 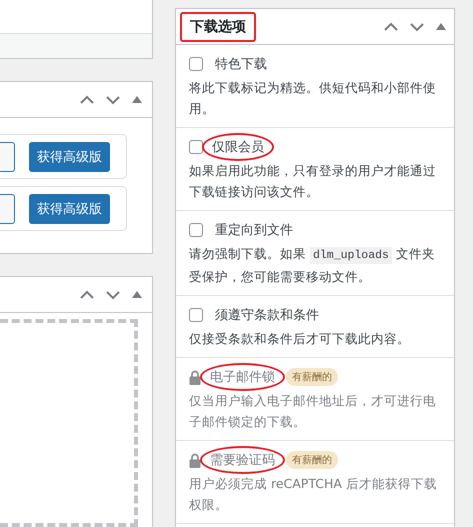 I want to click on option-description: 用户必须完成 reCAPTCHA 后才能获得下载权限。, so click(x=313, y=494).